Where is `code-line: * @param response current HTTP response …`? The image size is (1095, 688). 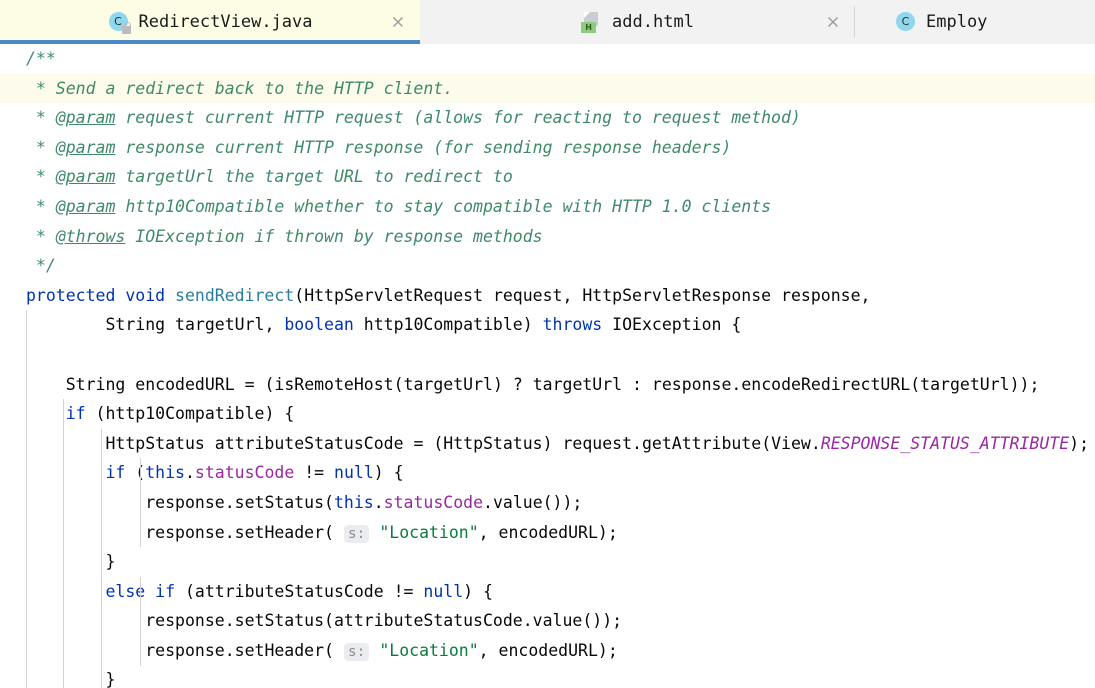 code-line: * @param response current HTTP response … is located at coordinates (547, 148).